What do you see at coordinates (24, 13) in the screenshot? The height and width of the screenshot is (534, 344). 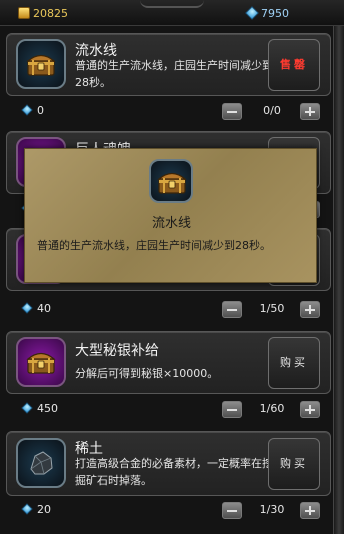 I see `gold-coin-icon` at bounding box center [24, 13].